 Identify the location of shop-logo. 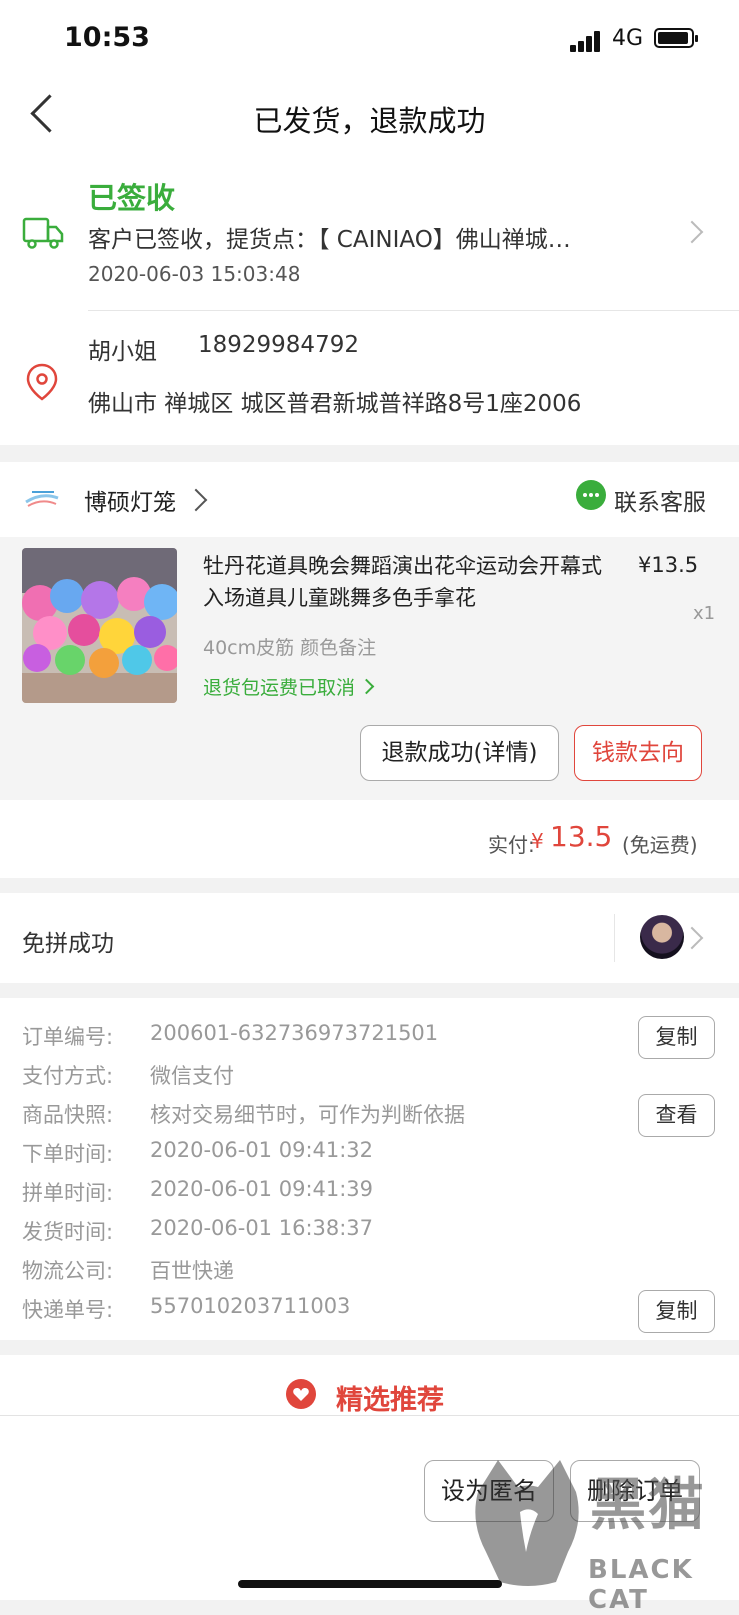
(42, 498).